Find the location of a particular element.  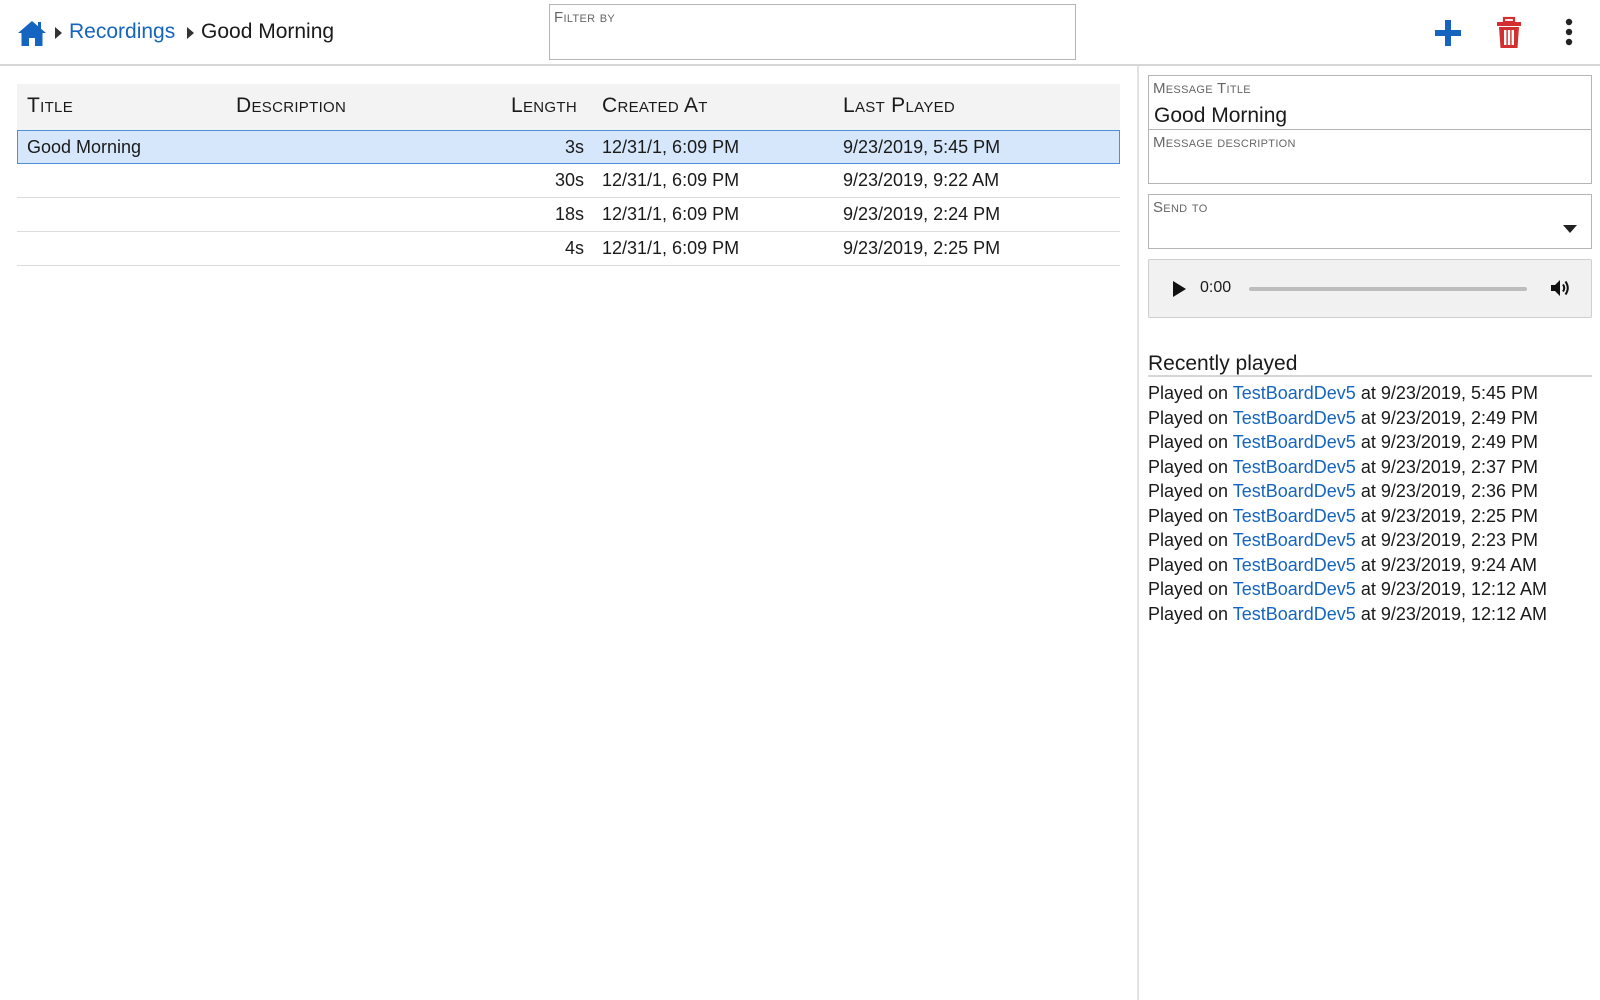

plus-icon is located at coordinates (1448, 33).